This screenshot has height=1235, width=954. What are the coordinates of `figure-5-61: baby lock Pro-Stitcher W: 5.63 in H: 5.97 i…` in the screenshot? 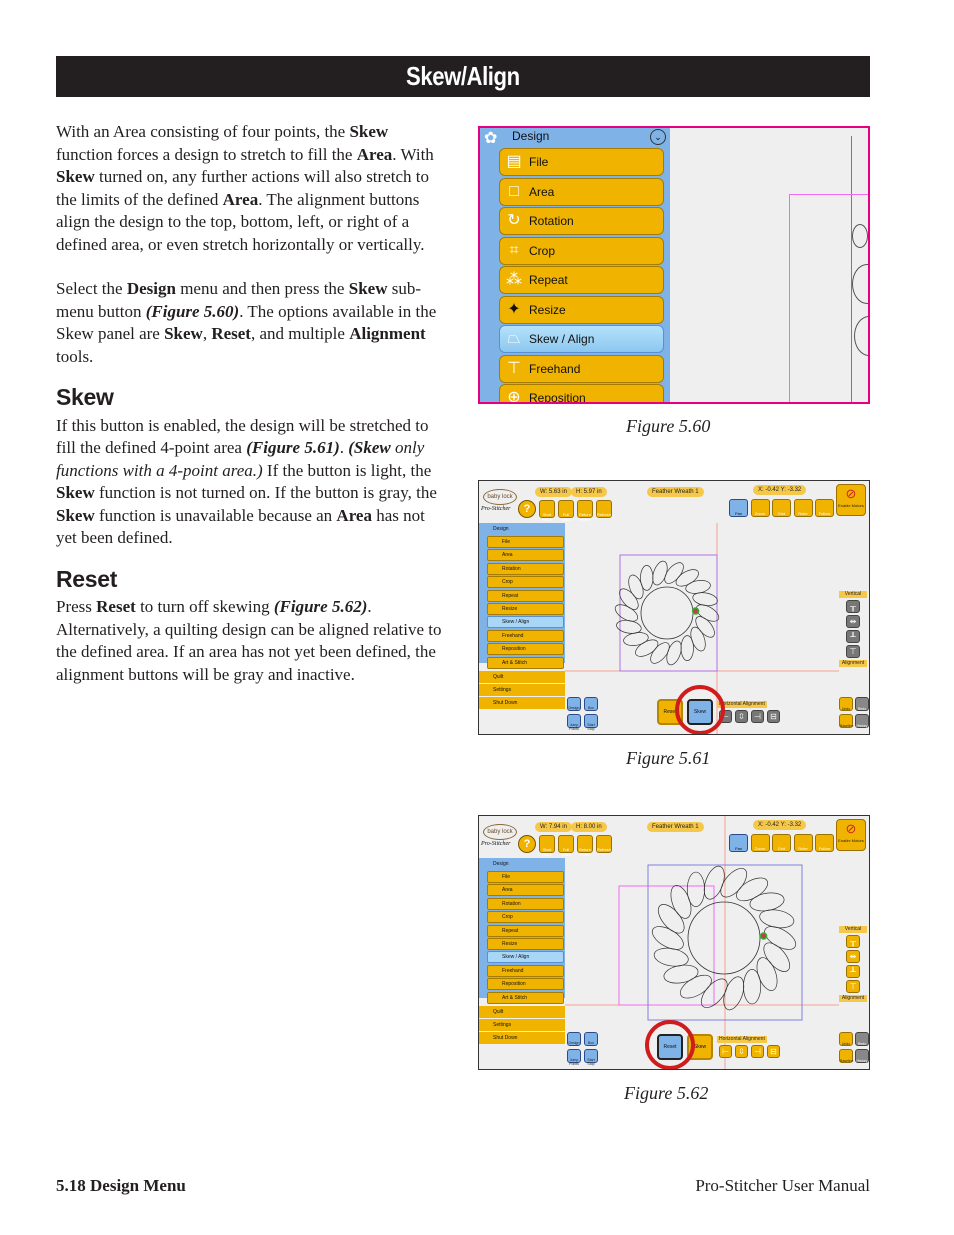 It's located at (674, 607).